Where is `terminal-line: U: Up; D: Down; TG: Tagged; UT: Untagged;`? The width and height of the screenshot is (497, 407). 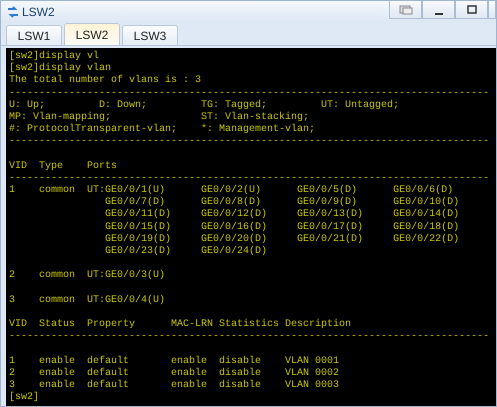 terminal-line: U: Up; D: Down; TG: Tagged; UT: Untagged; is located at coordinates (204, 105).